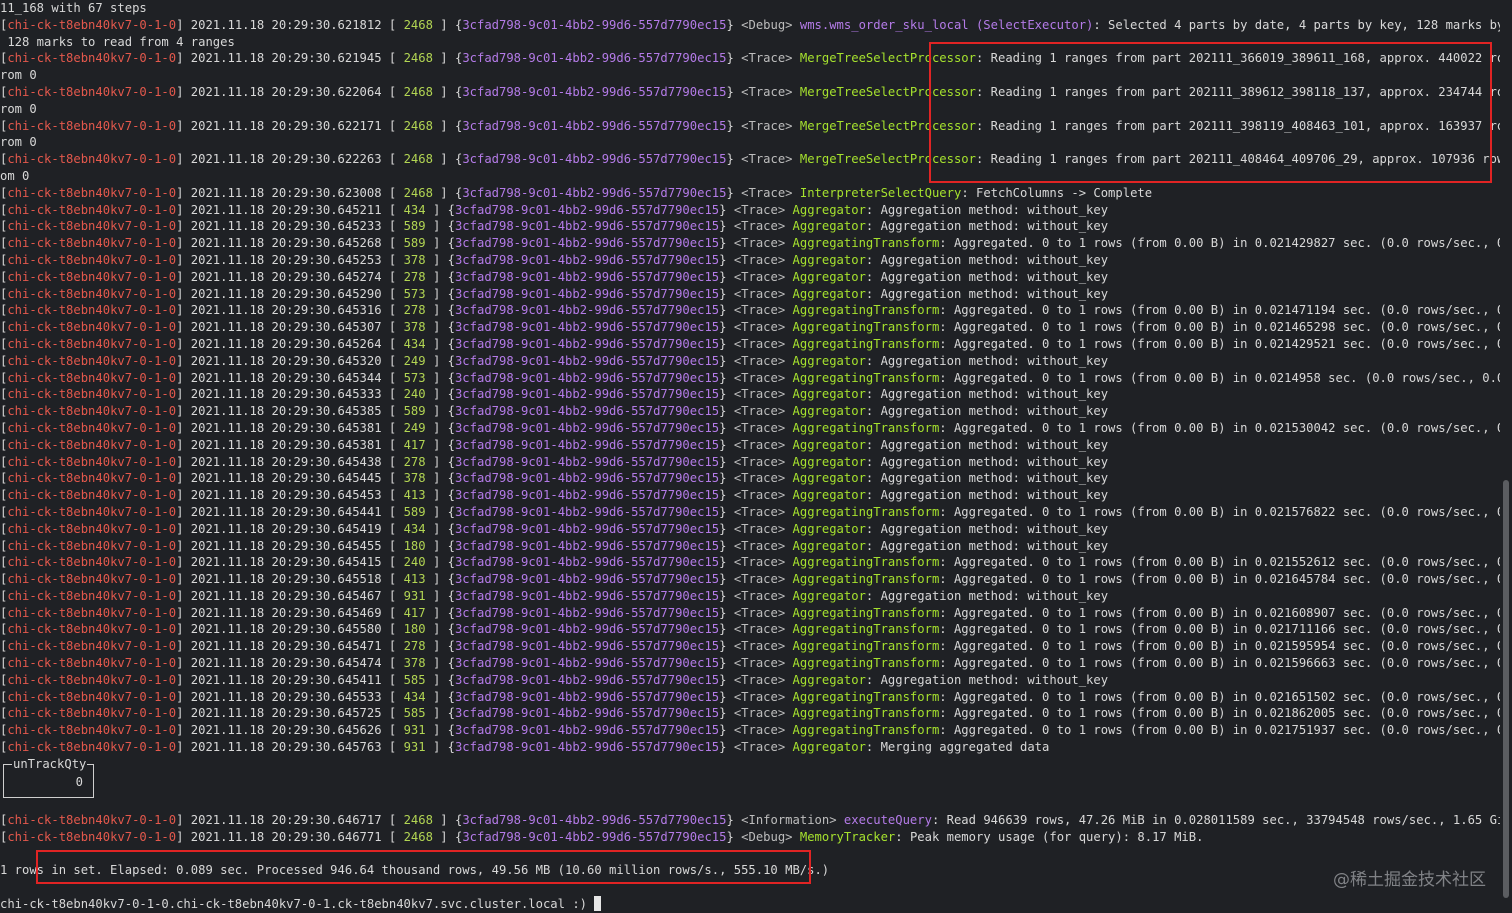 This screenshot has height=913, width=1512. Describe the element at coordinates (286, 24) in the screenshot. I see `log-timestamp: 2021.11.18 20:29:30.621812` at that location.